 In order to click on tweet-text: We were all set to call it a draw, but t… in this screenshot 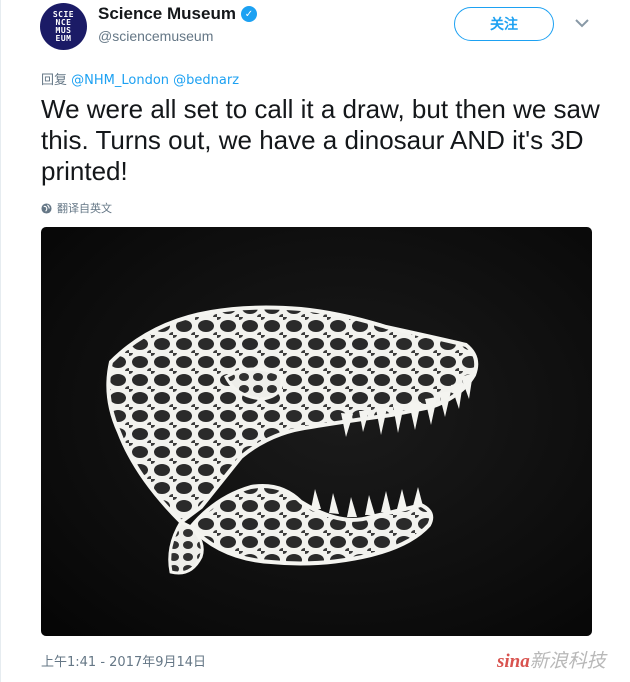, I will do `click(320, 140)`.